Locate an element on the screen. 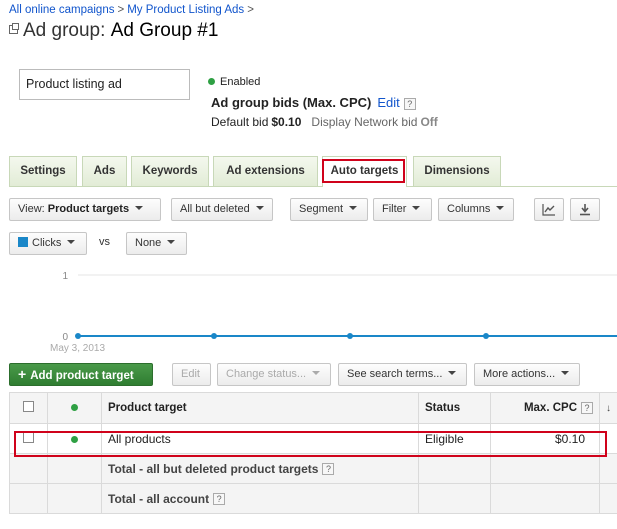 Image resolution: width=617 pixels, height=529 pixels. all-products-row-highlight is located at coordinates (310, 444).